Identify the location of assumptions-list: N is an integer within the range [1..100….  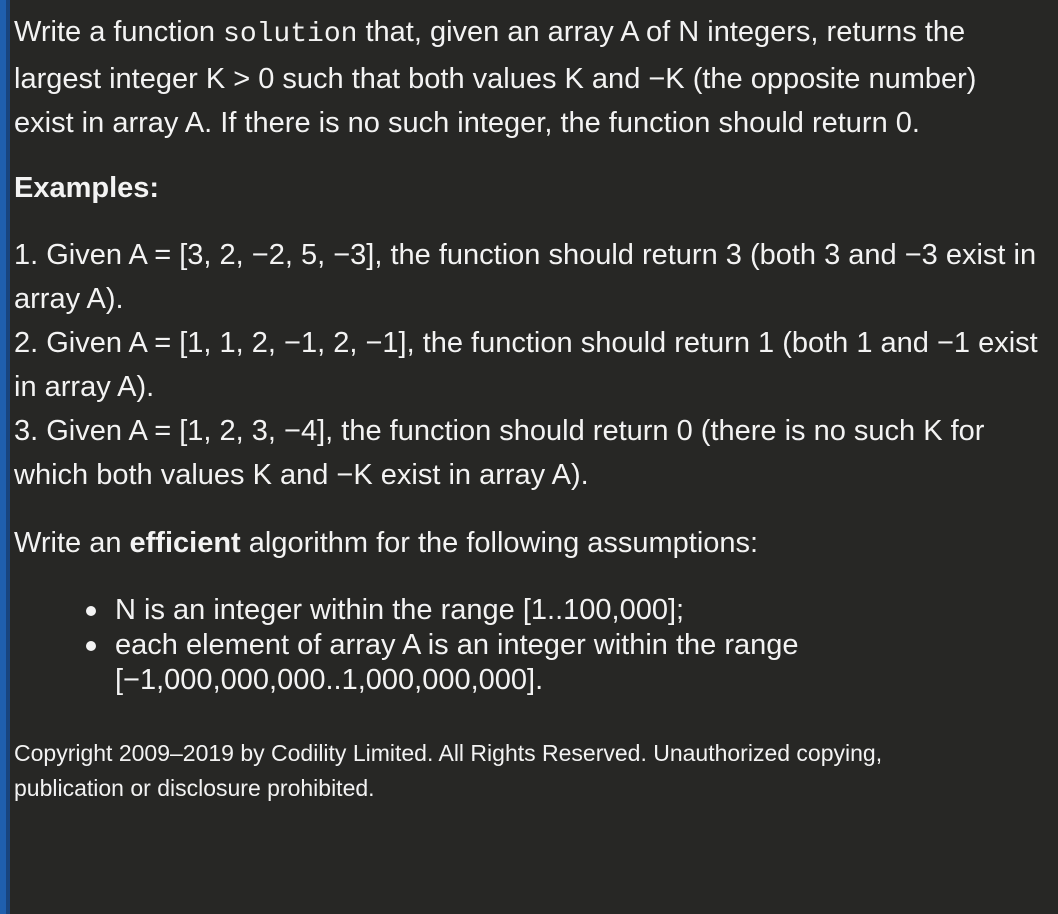
(524, 645).